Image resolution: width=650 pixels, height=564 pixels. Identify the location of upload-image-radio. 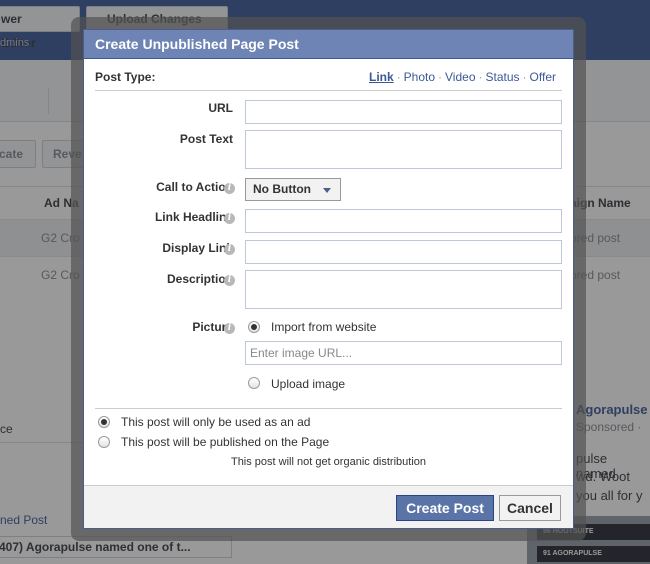
(254, 383).